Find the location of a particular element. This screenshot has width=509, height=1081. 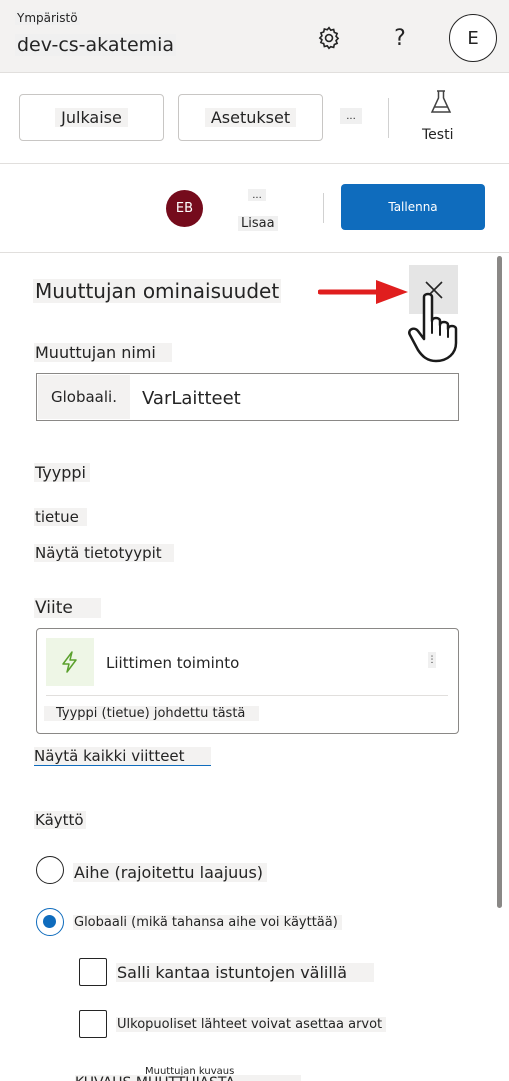

command-divider is located at coordinates (388, 118).